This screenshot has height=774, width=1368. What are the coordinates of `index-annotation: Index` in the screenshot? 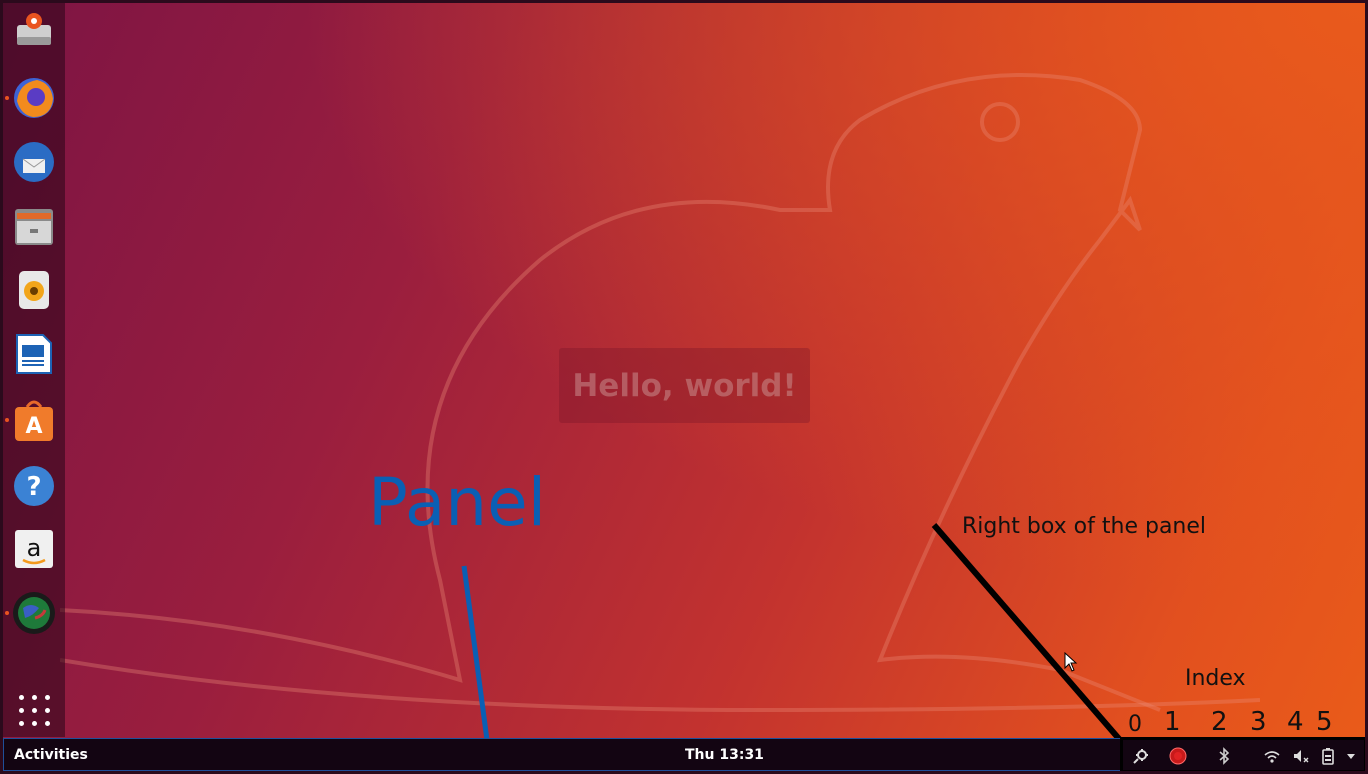 It's located at (1215, 678).